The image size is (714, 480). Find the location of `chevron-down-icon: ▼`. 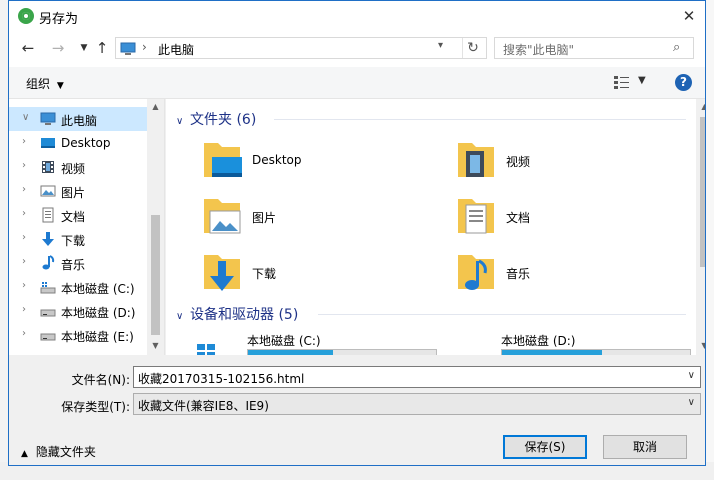

chevron-down-icon: ▼ is located at coordinates (60, 86).